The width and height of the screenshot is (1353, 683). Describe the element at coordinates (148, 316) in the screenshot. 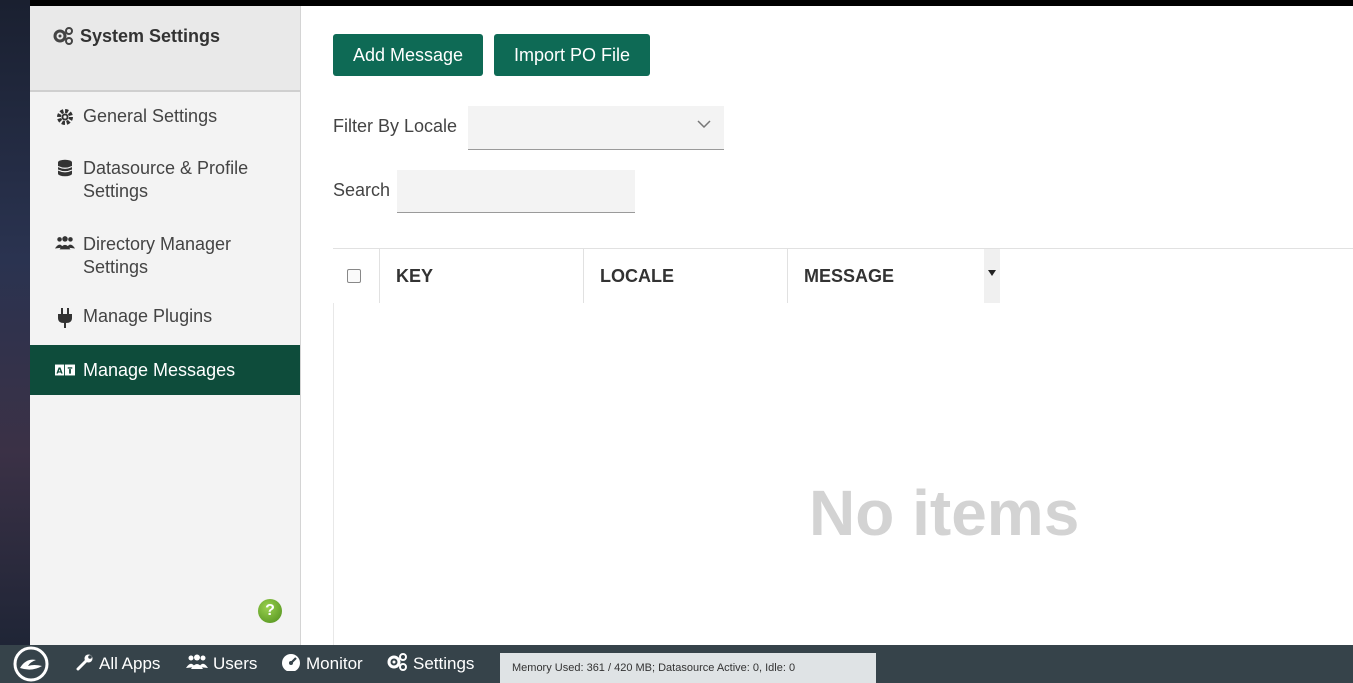

I see `sidebar-item-label: Manage Plugins` at that location.